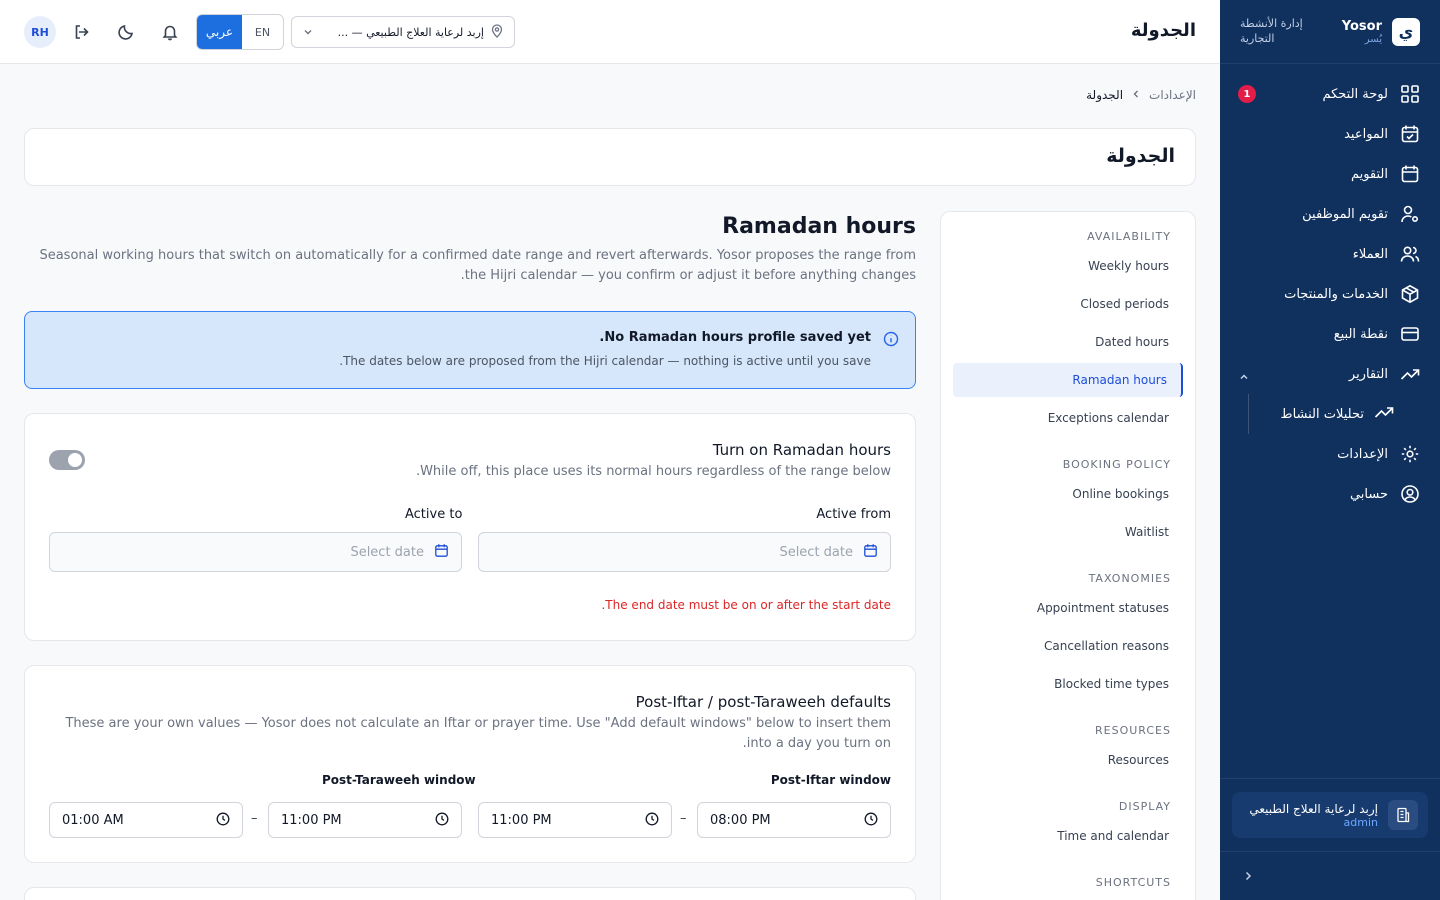 The height and width of the screenshot is (900, 1440). Describe the element at coordinates (262, 32) in the screenshot. I see `lang-english-button: EN` at that location.